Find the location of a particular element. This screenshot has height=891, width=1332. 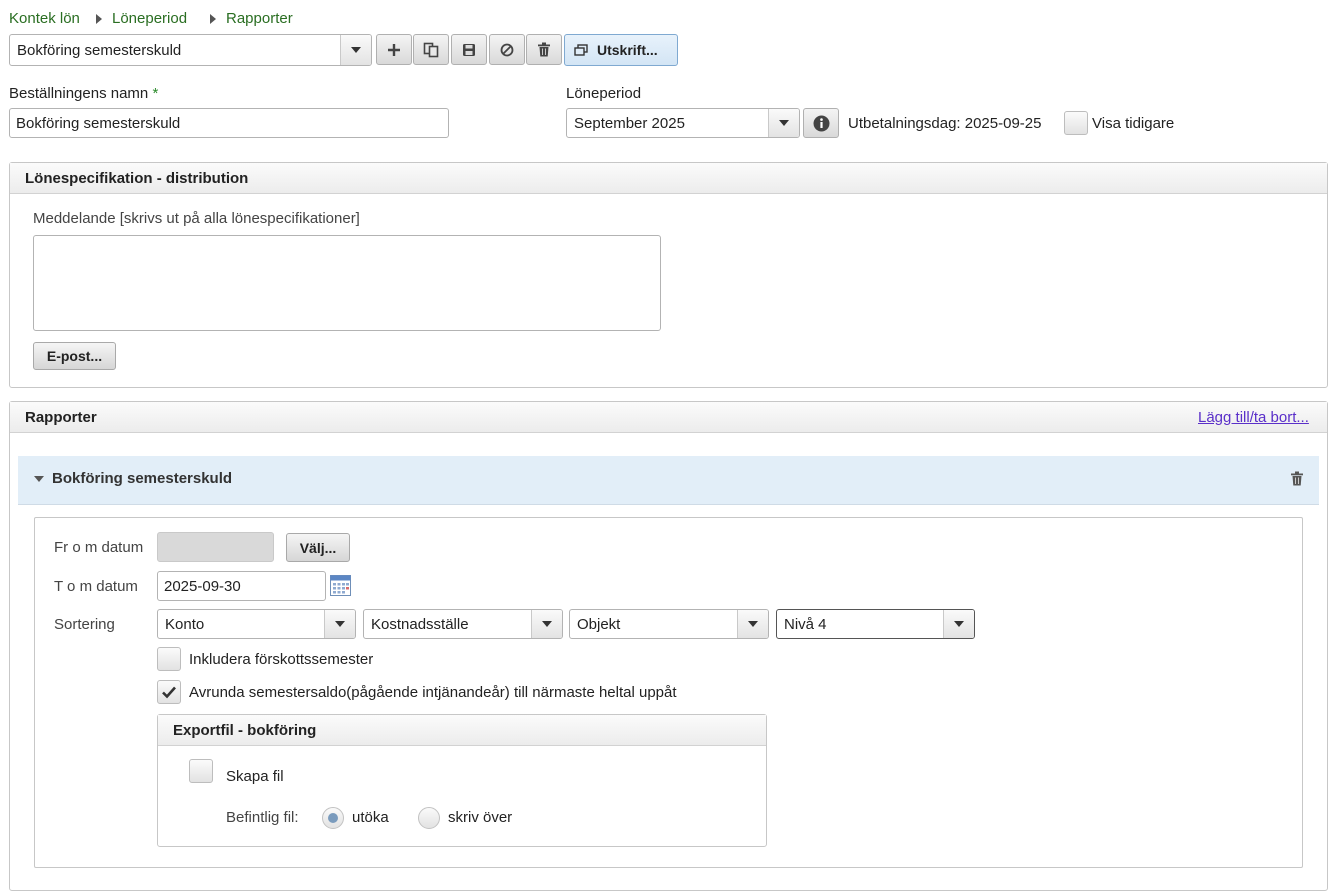

sort-select-2-value: Kostnadsställe is located at coordinates (420, 624).